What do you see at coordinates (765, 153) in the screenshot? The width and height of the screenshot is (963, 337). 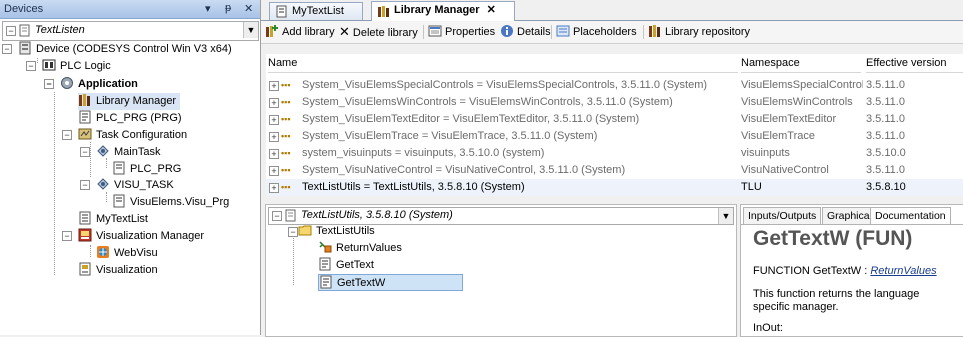 I see `library-namespace: visuinputs` at bounding box center [765, 153].